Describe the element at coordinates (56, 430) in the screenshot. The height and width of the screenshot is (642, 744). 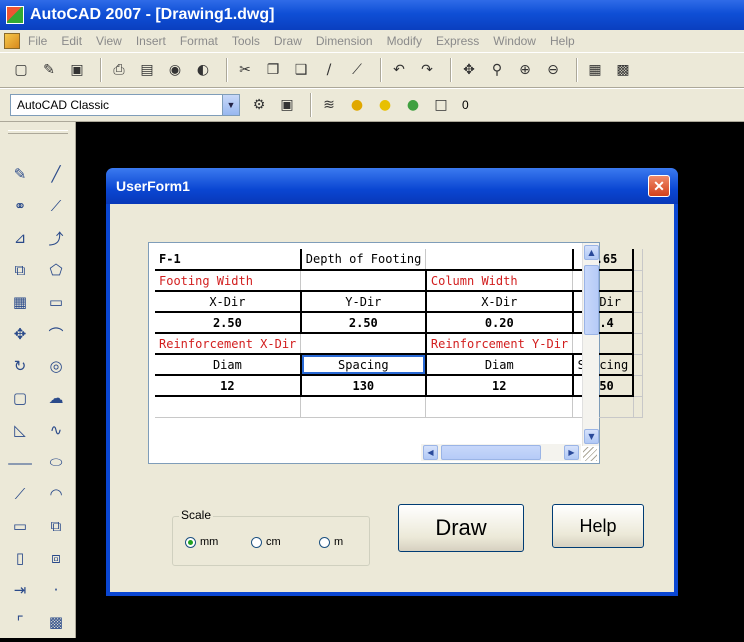
I see `spline-icon: ∿` at that location.